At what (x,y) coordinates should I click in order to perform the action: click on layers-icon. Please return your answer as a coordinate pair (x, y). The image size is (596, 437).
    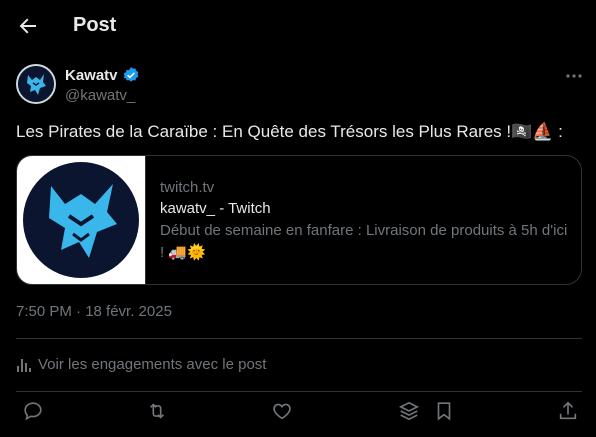
    Looking at the image, I should click on (409, 411).